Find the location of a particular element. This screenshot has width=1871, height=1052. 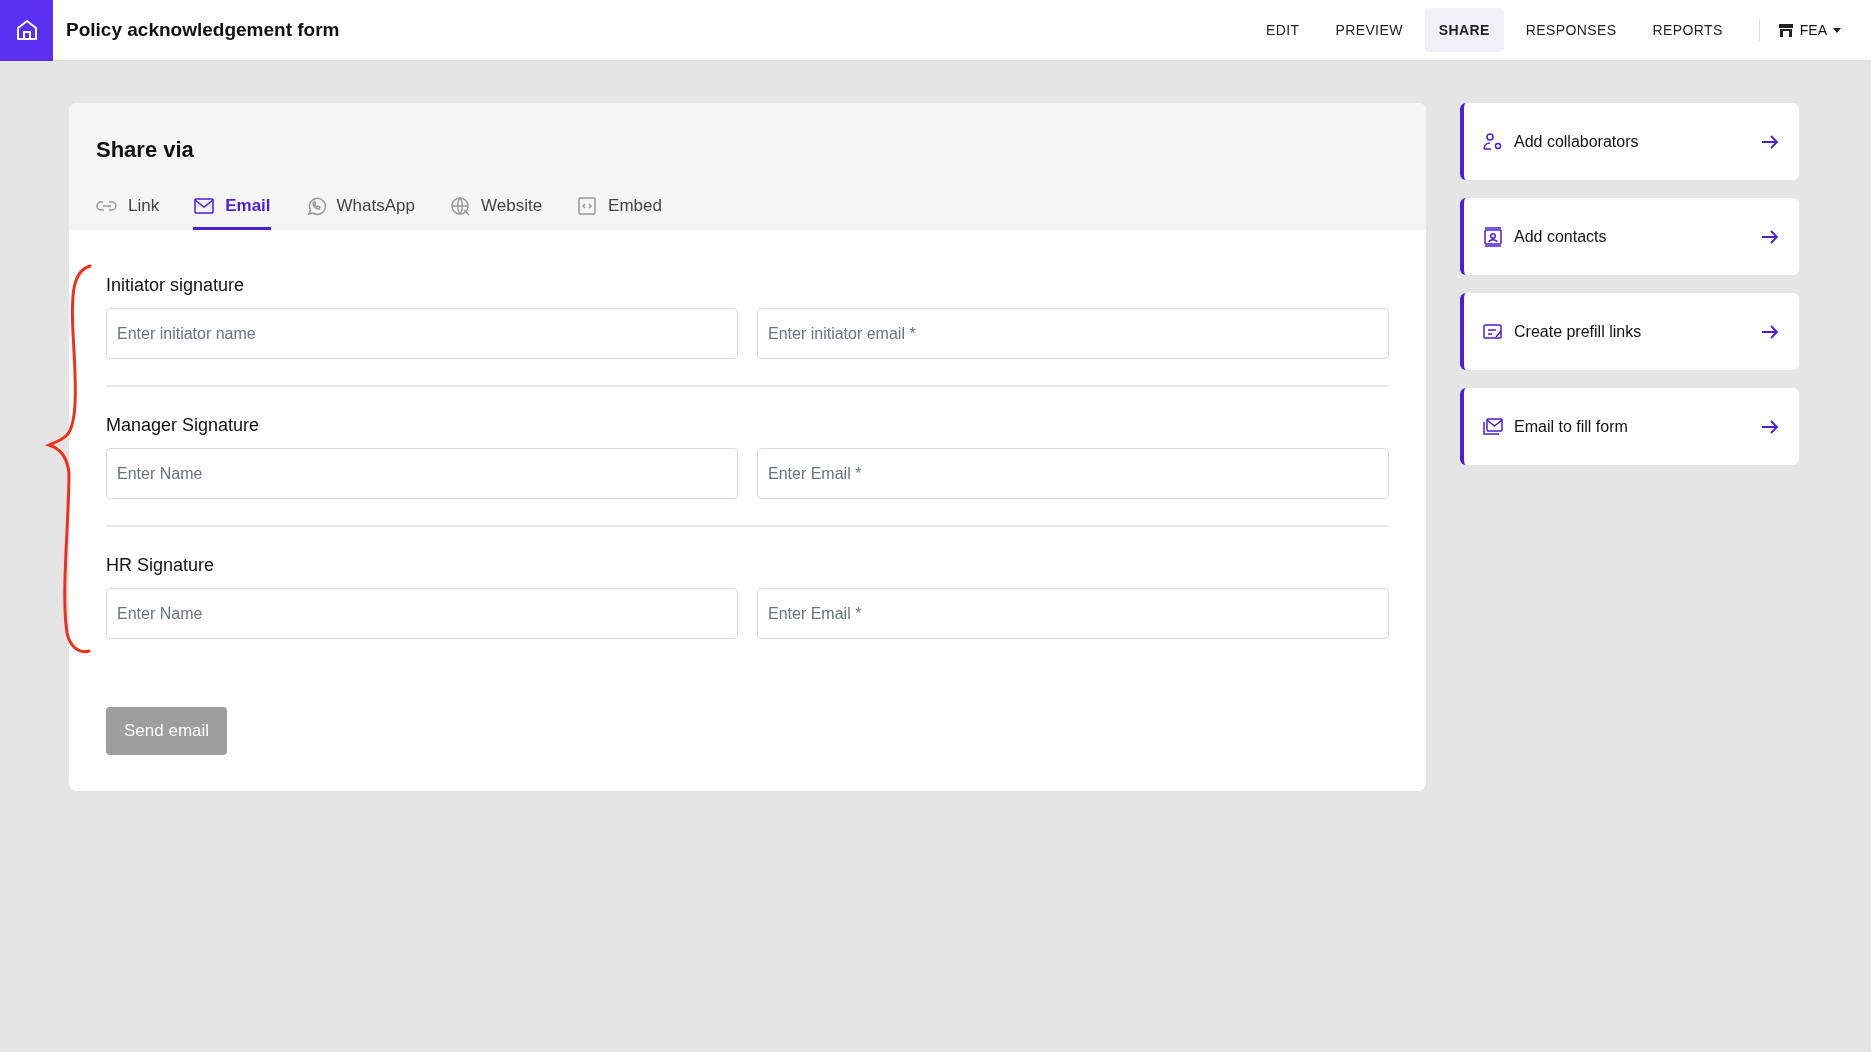

action-label: Create prefill links is located at coordinates (1578, 331).